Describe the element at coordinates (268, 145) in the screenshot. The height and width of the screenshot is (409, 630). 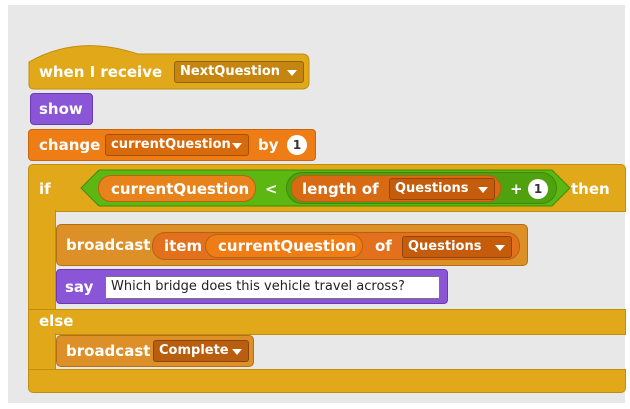
I see `by-label: by` at that location.